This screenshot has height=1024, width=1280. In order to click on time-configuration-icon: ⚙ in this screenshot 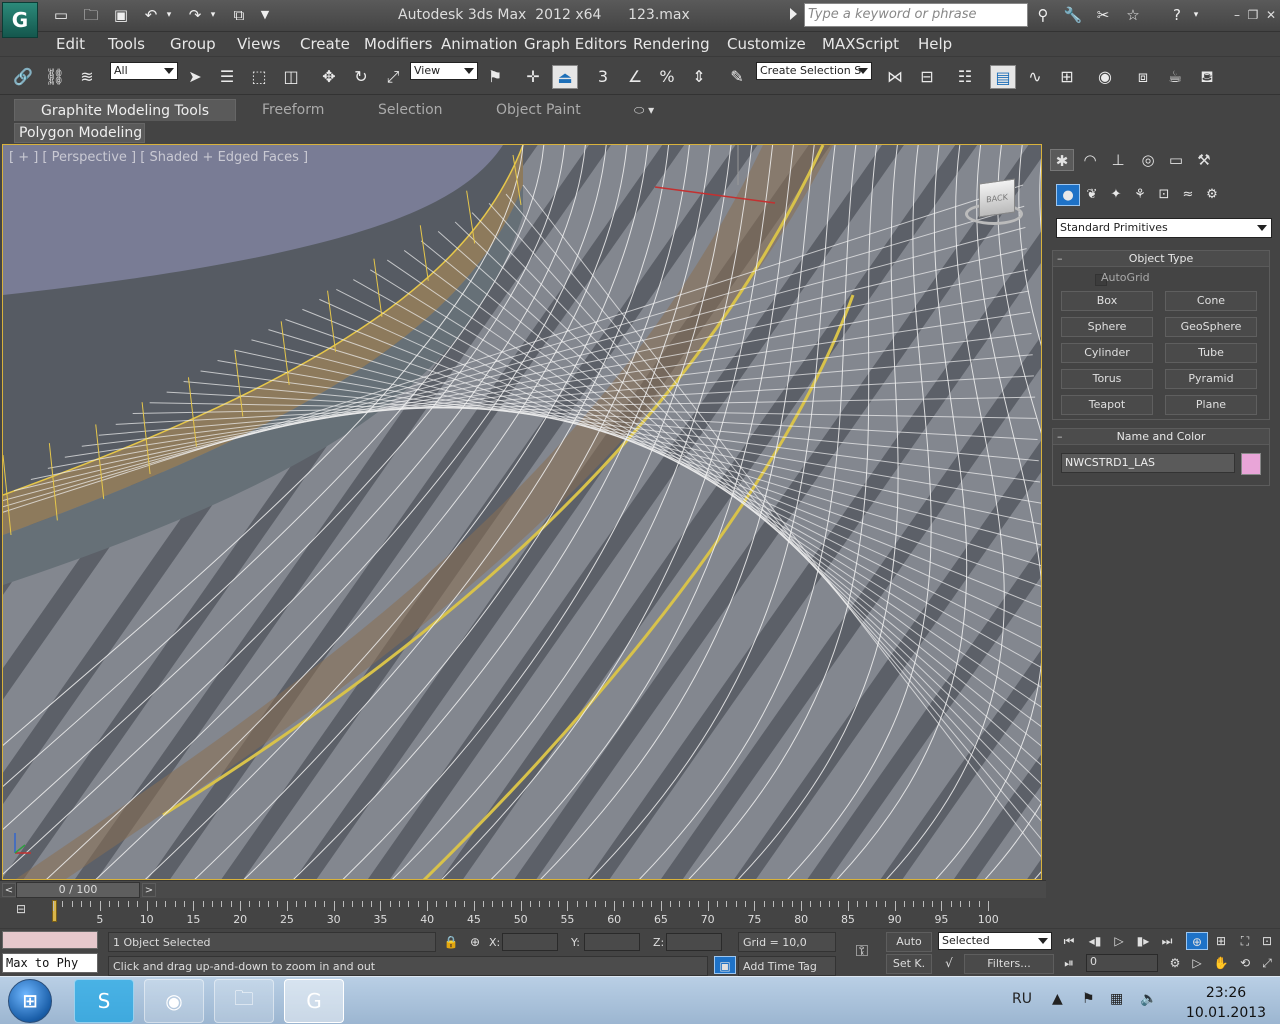, I will do `click(1175, 963)`.